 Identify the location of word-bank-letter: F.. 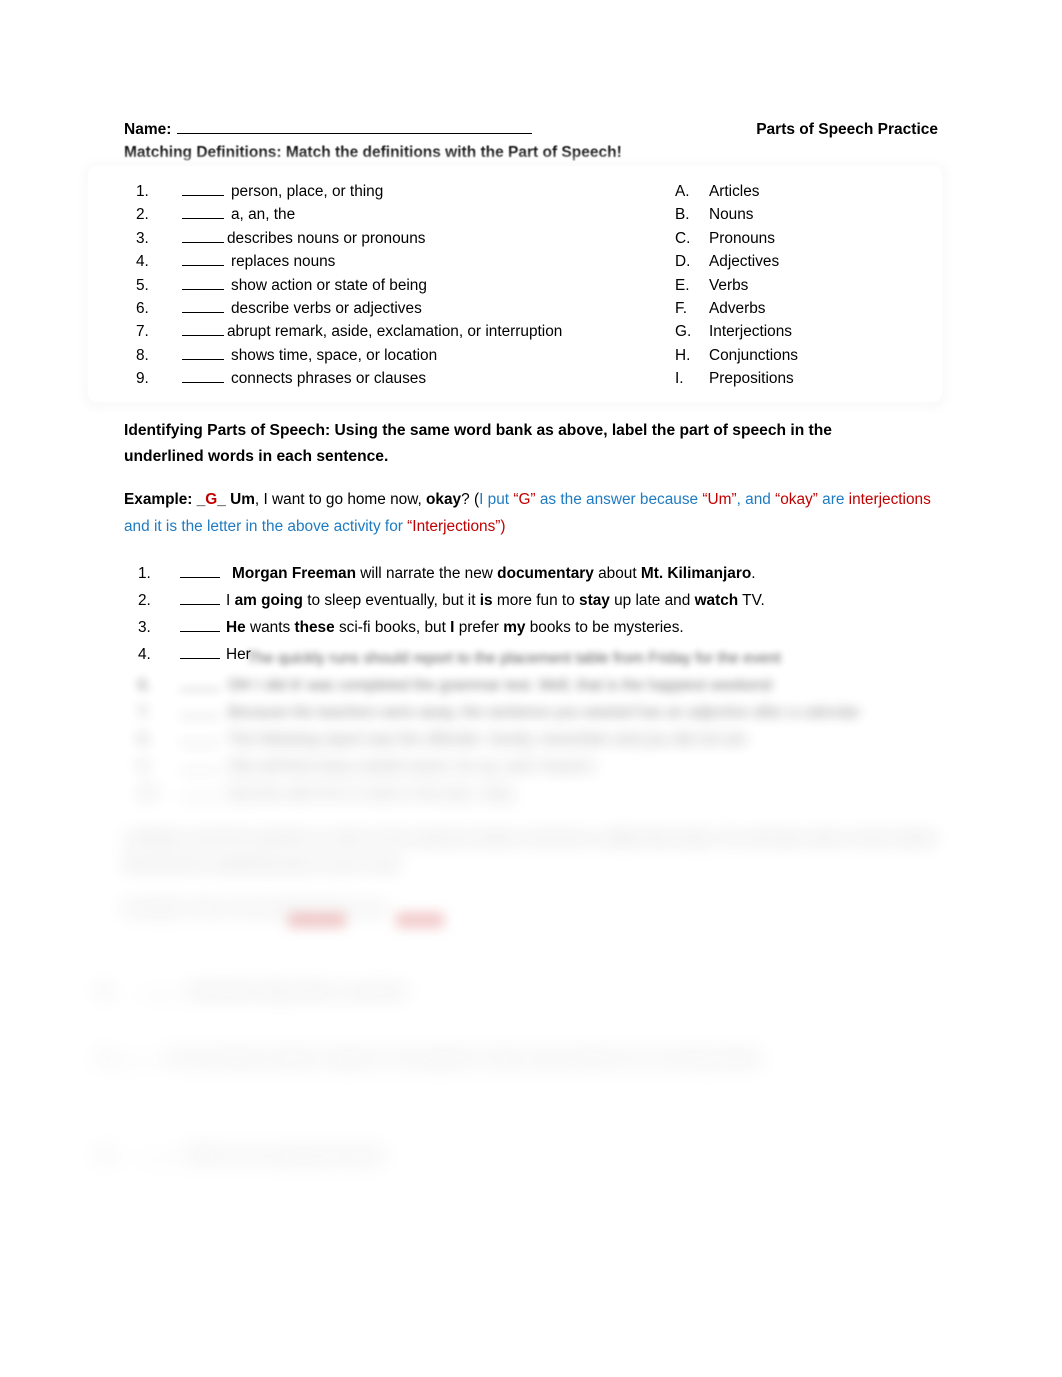
(681, 309).